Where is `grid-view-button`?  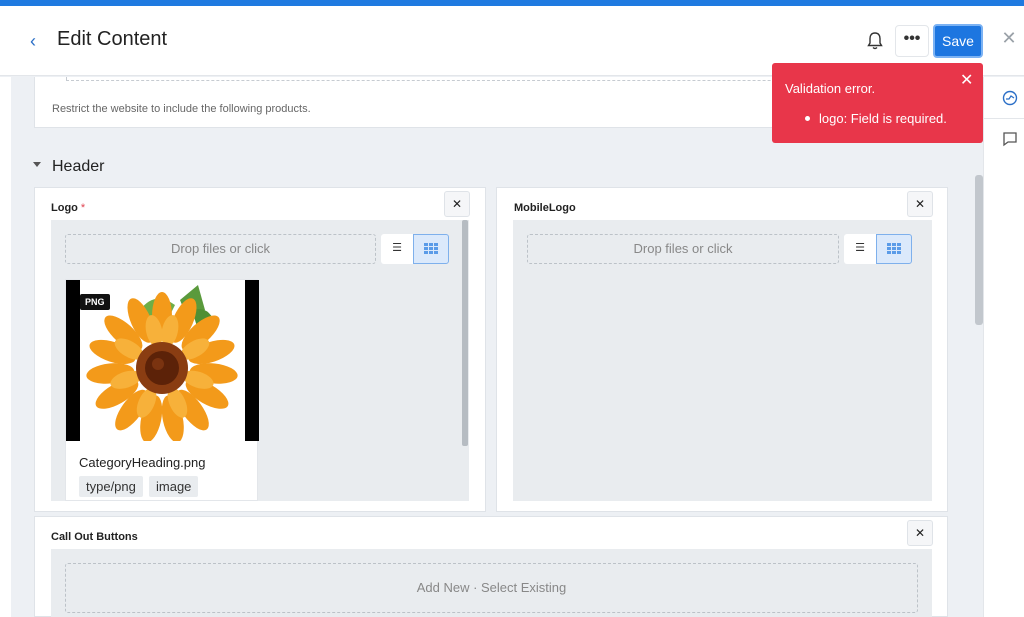 grid-view-button is located at coordinates (431, 249).